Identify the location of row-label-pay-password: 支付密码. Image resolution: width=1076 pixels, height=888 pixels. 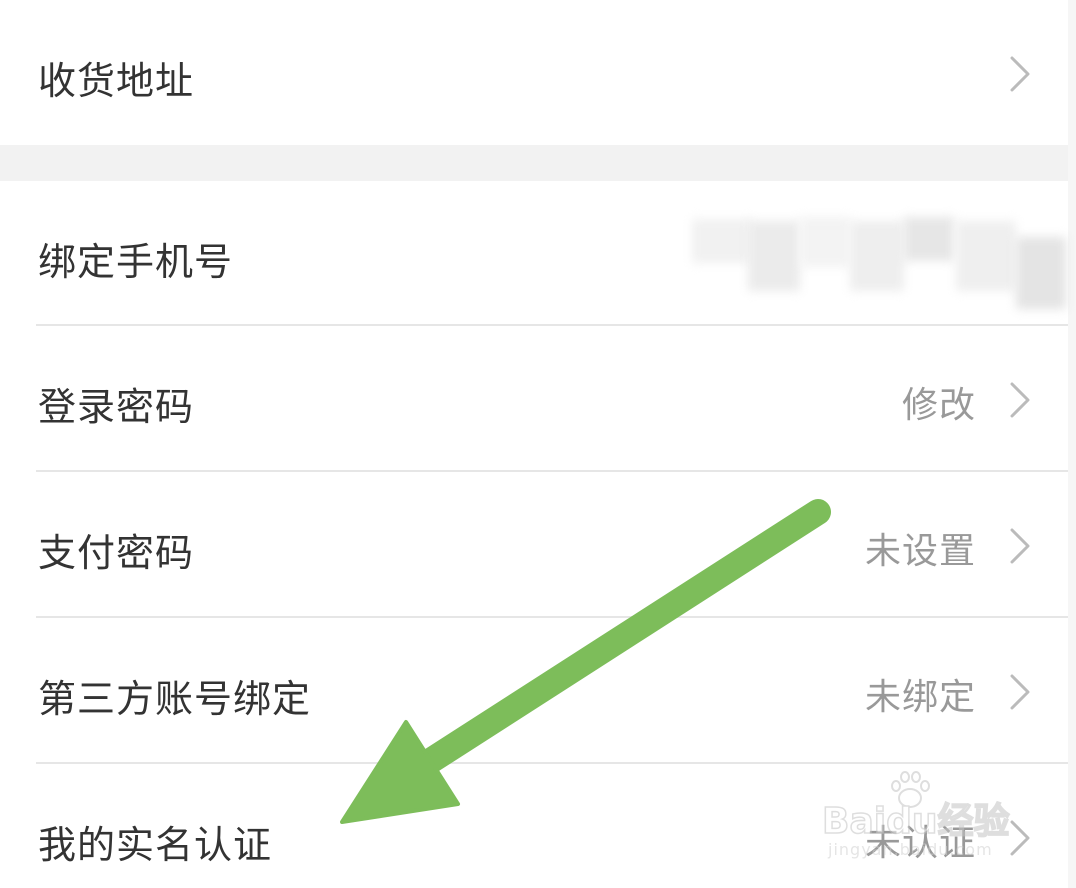
(116, 553).